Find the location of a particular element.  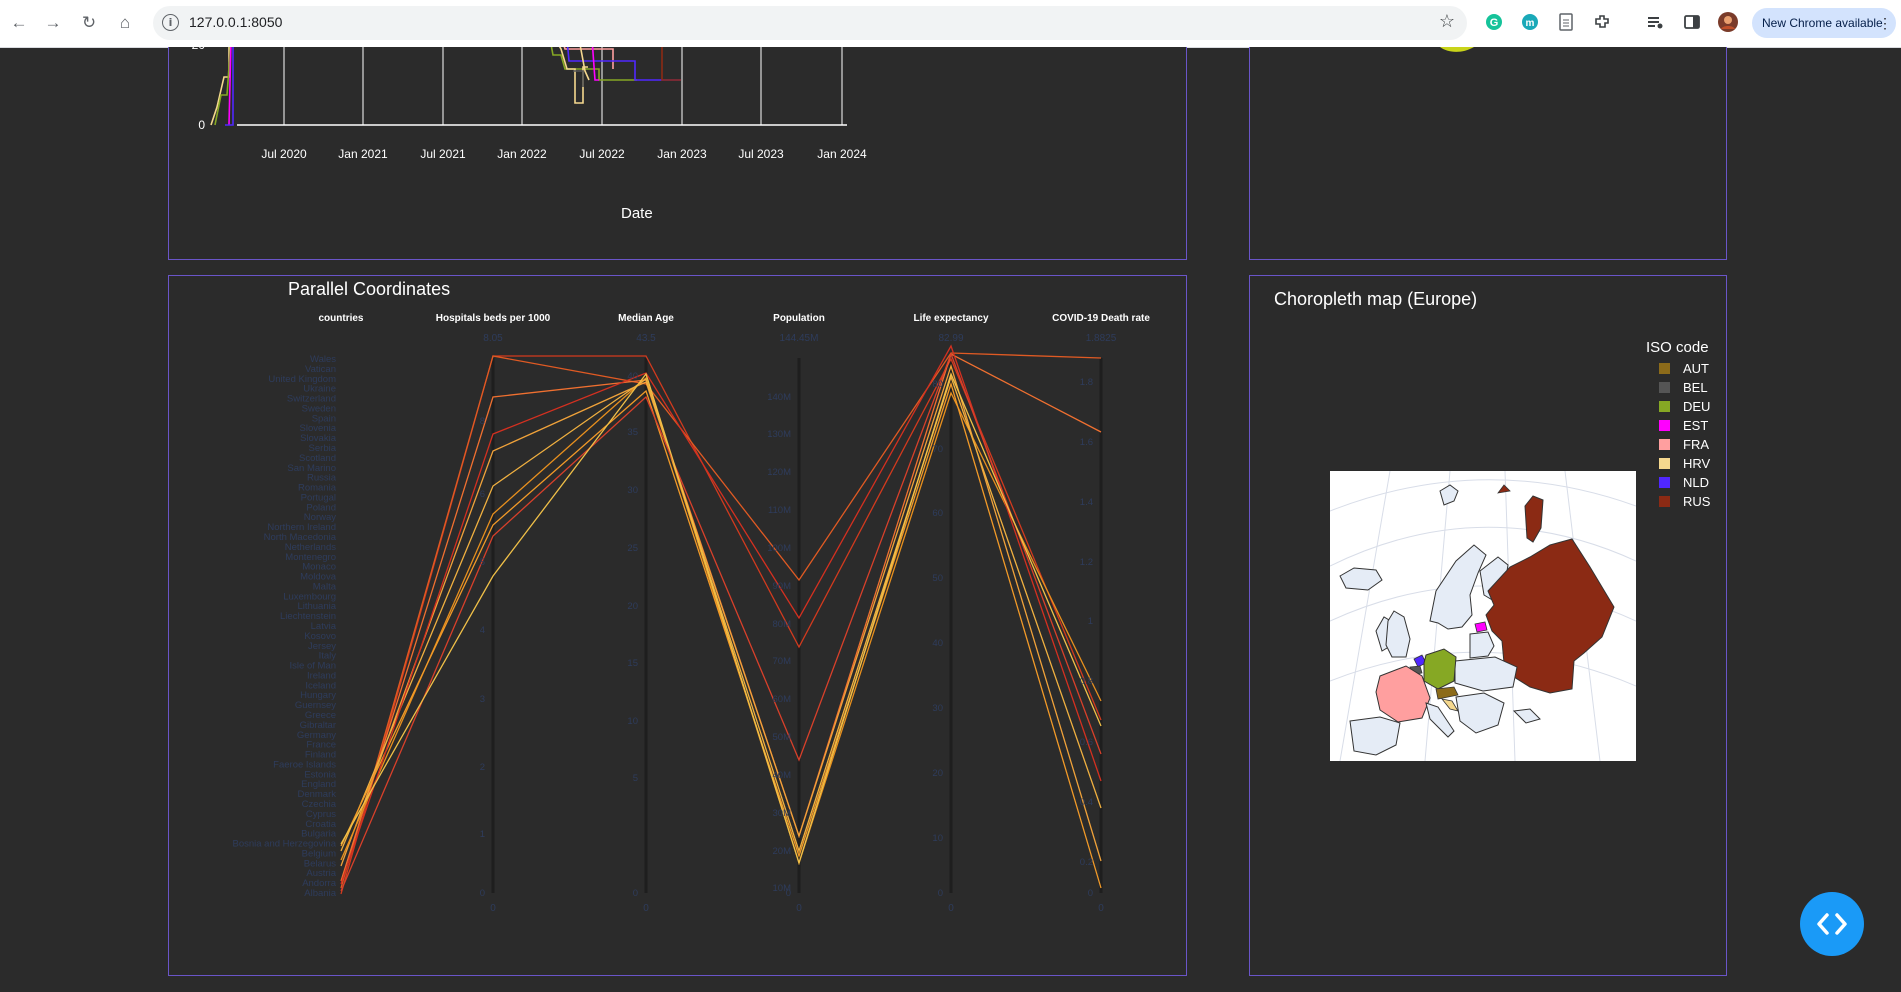

page-icon is located at coordinates (1566, 22).